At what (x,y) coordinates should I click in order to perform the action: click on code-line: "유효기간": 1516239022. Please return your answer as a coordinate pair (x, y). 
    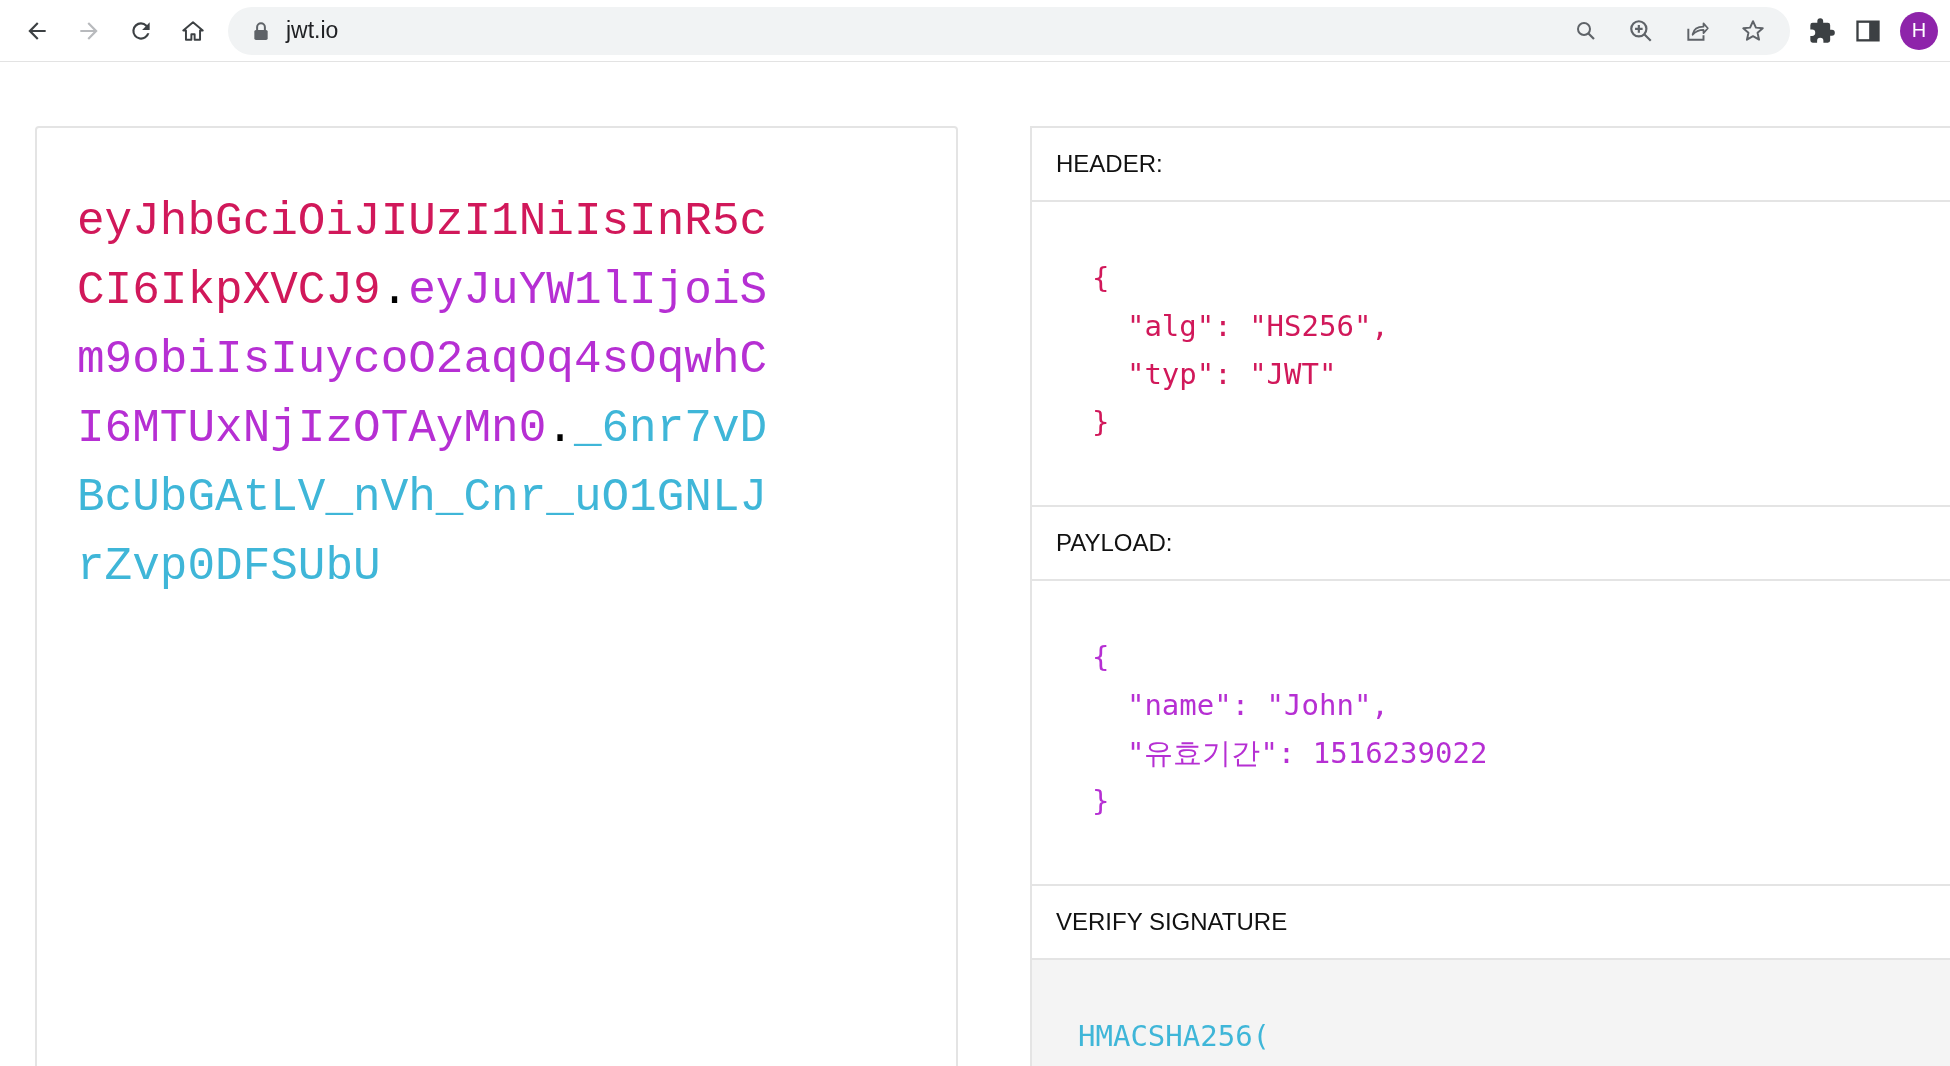
    Looking at the image, I should click on (1307, 753).